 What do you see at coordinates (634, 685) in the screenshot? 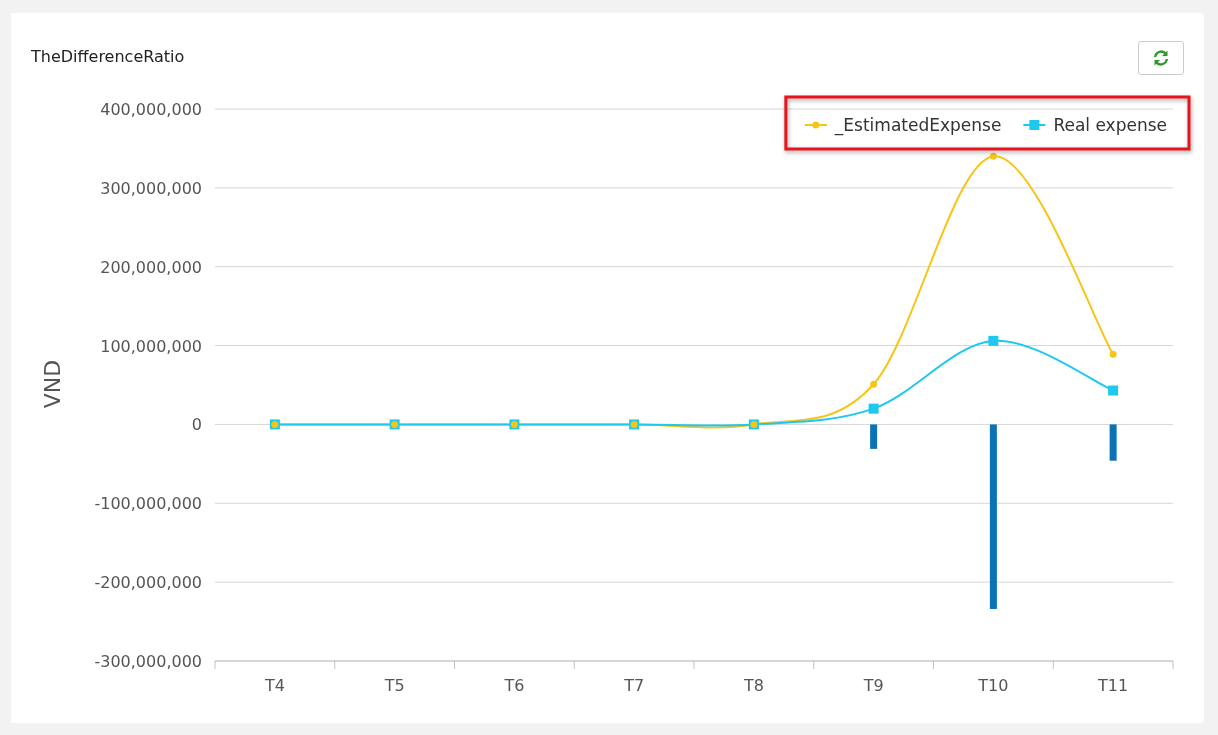
I see `axis-label: T7` at bounding box center [634, 685].